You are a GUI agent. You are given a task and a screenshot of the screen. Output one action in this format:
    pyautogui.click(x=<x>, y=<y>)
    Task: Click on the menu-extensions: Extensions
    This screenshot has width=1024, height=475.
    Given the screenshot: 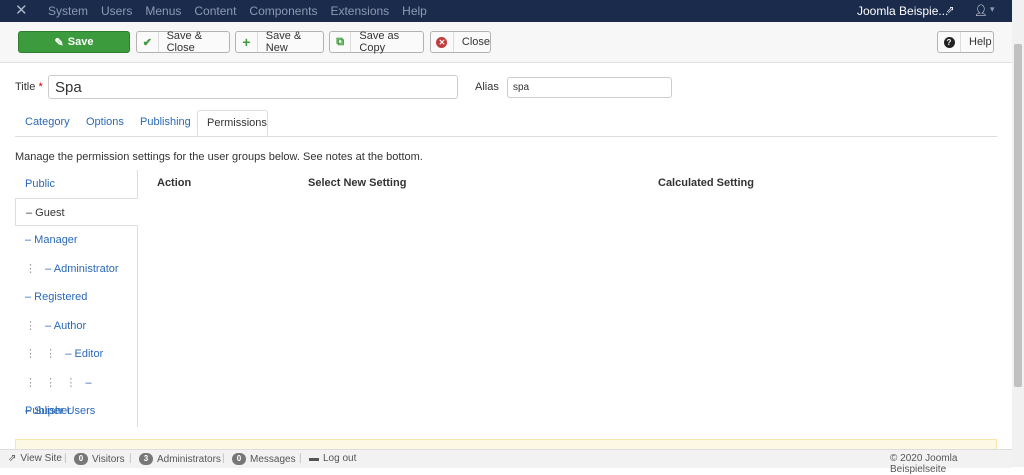 What is the action you would take?
    pyautogui.click(x=359, y=11)
    